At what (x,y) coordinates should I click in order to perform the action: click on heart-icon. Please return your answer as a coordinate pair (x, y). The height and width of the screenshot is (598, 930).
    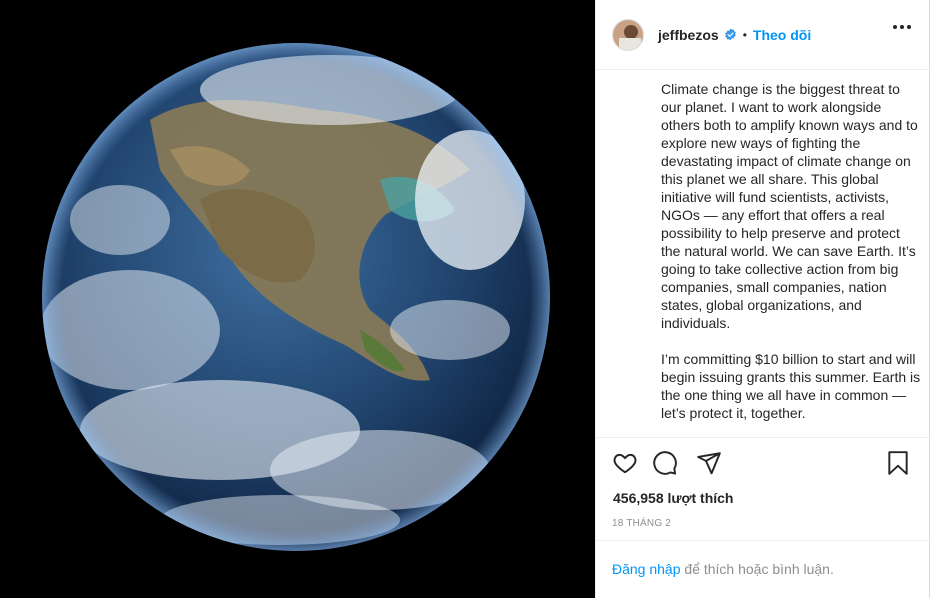
    Looking at the image, I should click on (625, 465).